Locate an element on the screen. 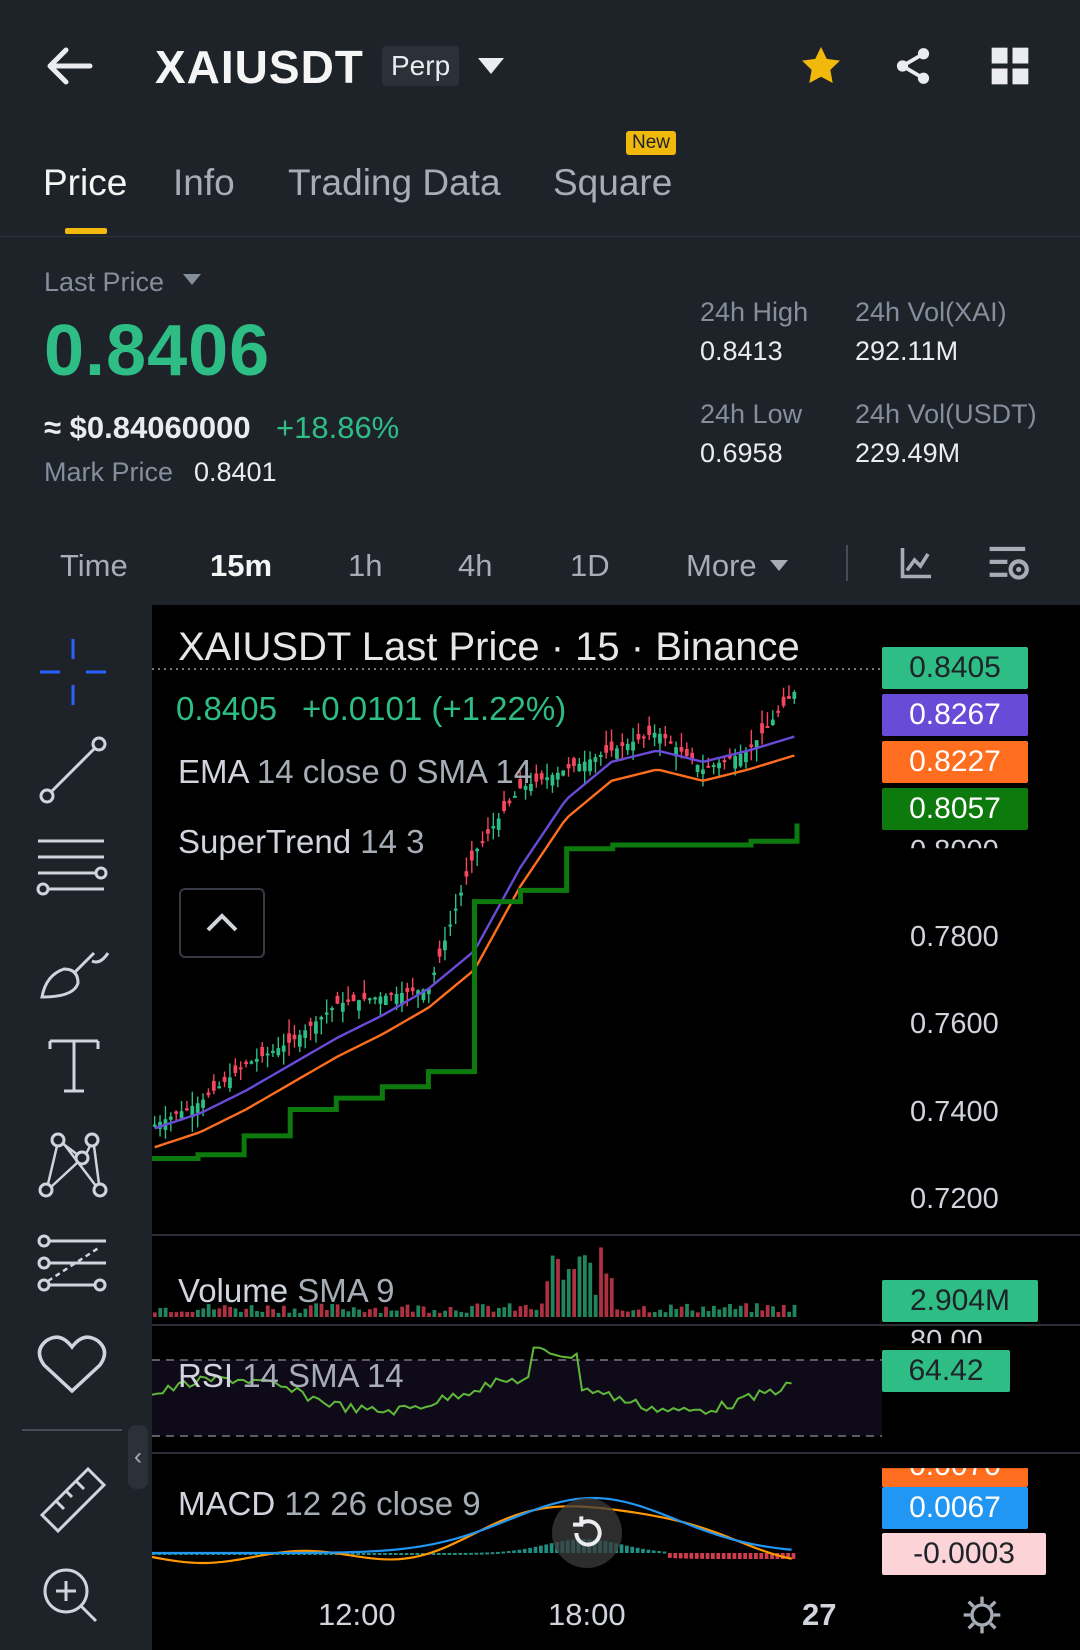  divider is located at coordinates (847, 563).